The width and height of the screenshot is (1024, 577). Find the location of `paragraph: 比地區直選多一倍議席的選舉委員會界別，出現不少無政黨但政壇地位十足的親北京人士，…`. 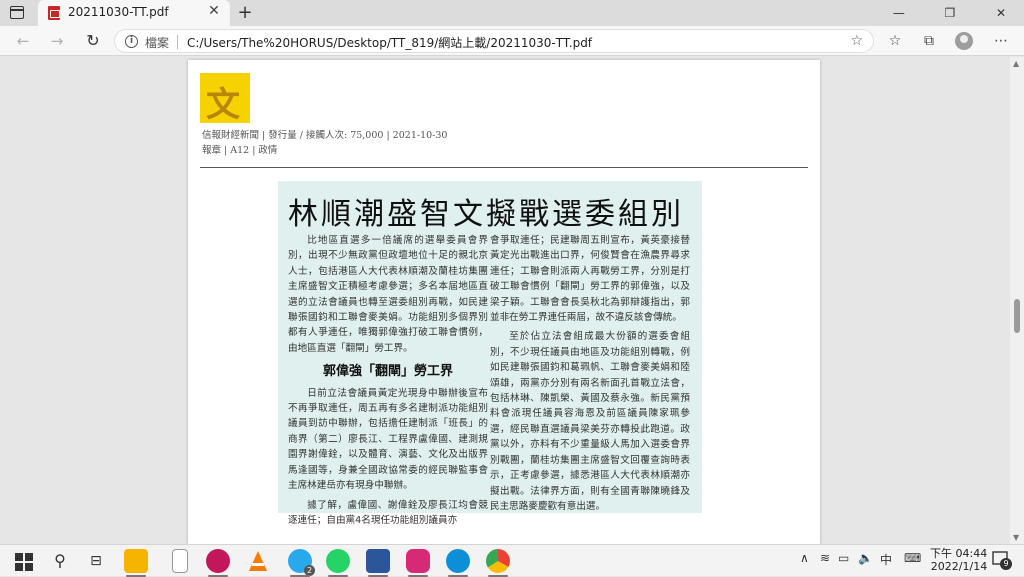

paragraph: 比地區直選多一倍議席的選舉委員會界別，出現不少無政黨但政壇地位十足的親北京人士，… is located at coordinates (388, 294).